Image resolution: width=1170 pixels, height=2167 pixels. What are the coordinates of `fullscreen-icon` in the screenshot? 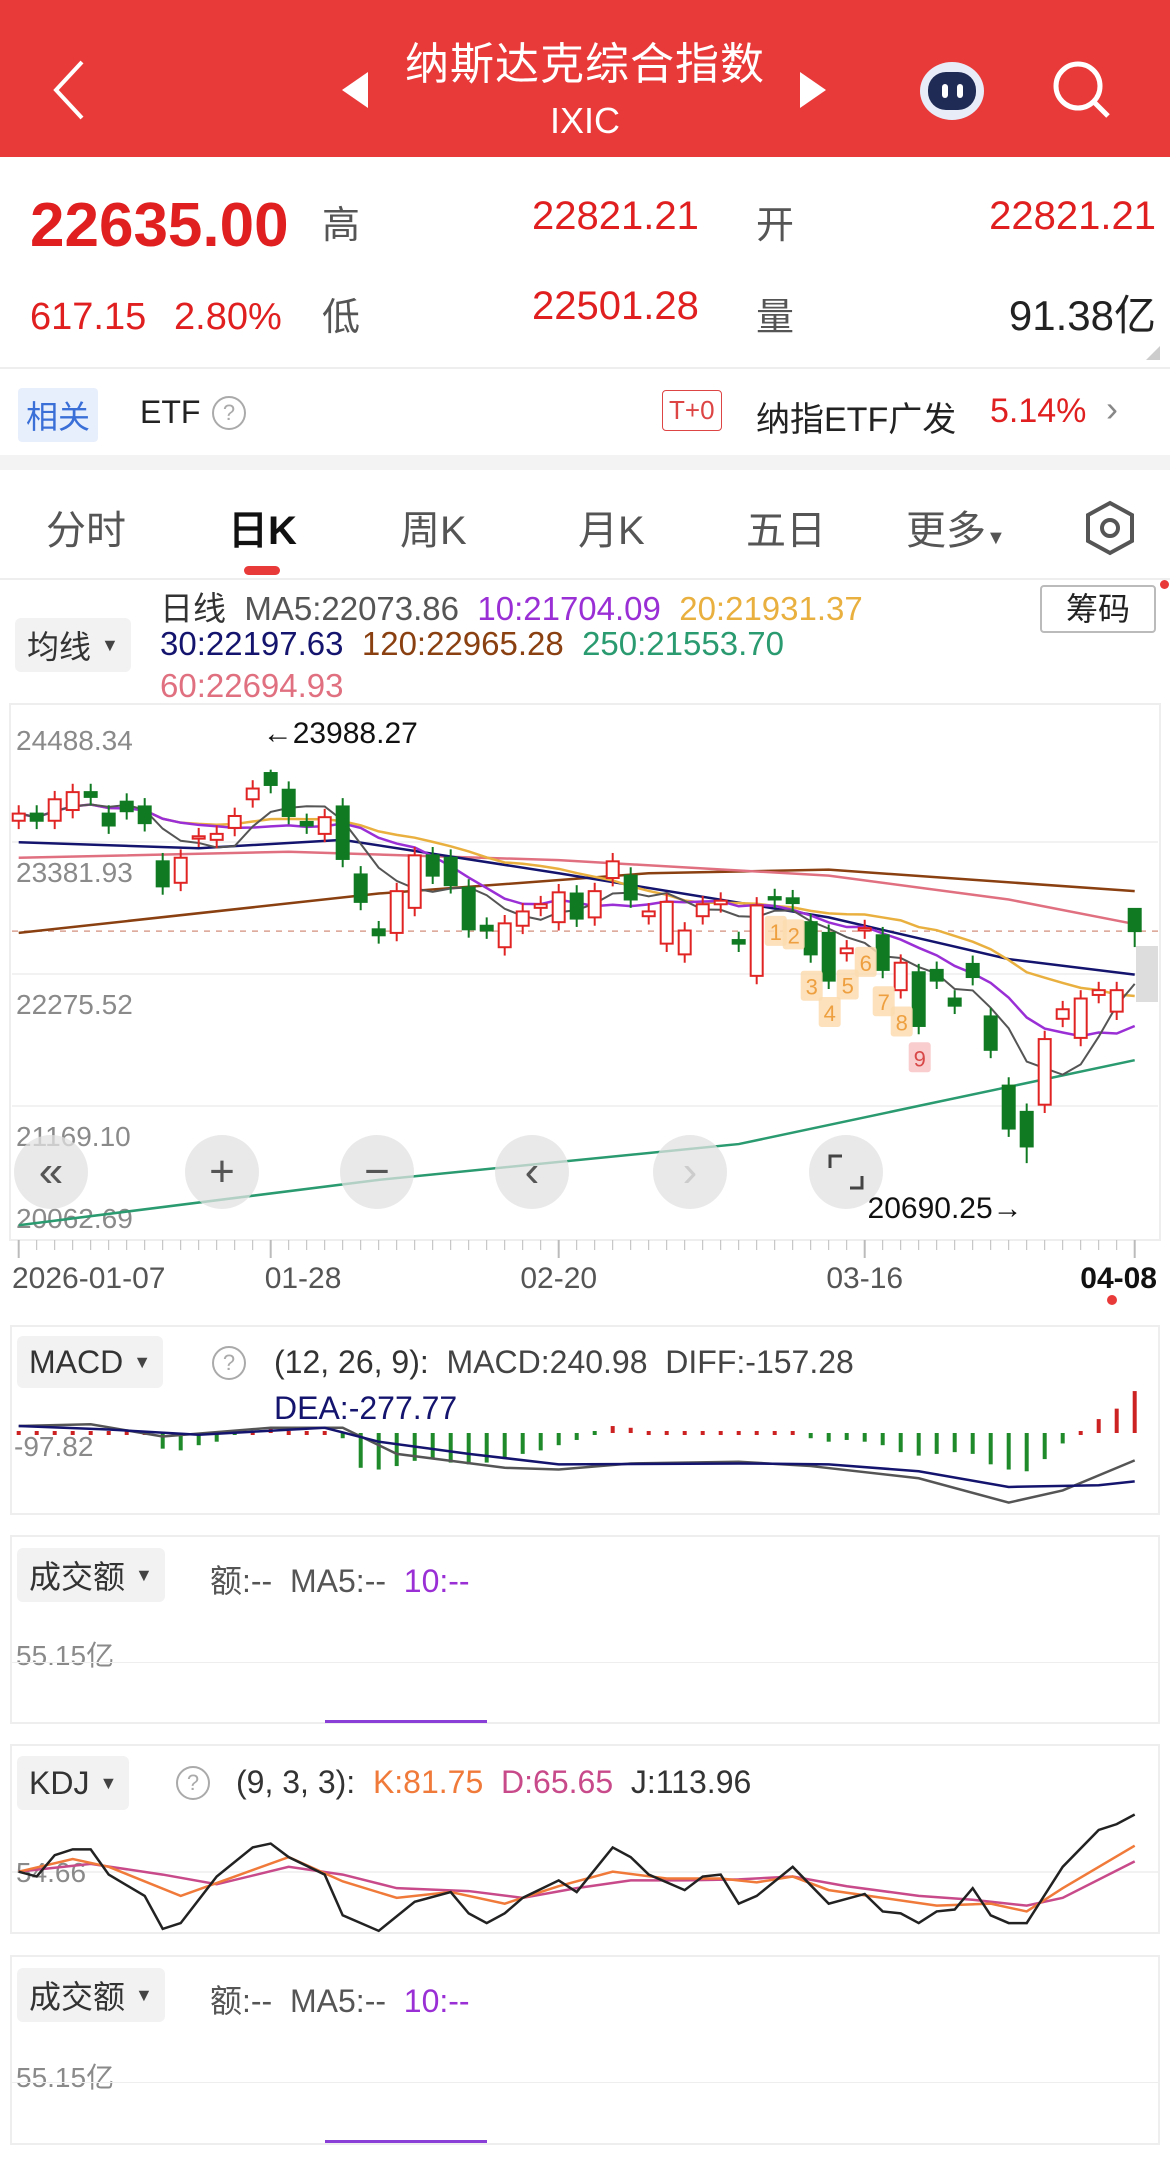 It's located at (846, 1172).